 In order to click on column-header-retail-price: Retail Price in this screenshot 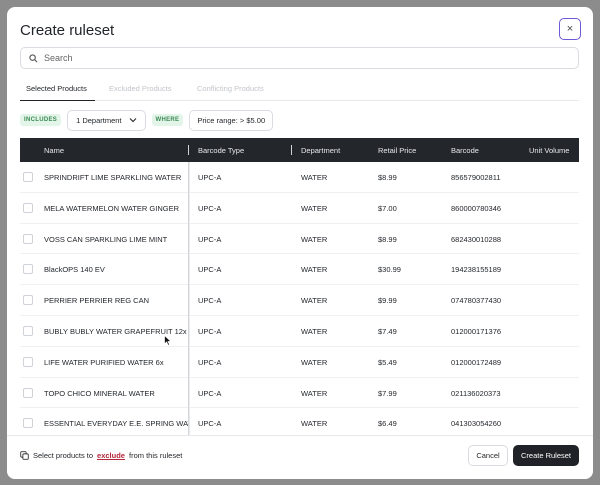, I will do `click(397, 150)`.